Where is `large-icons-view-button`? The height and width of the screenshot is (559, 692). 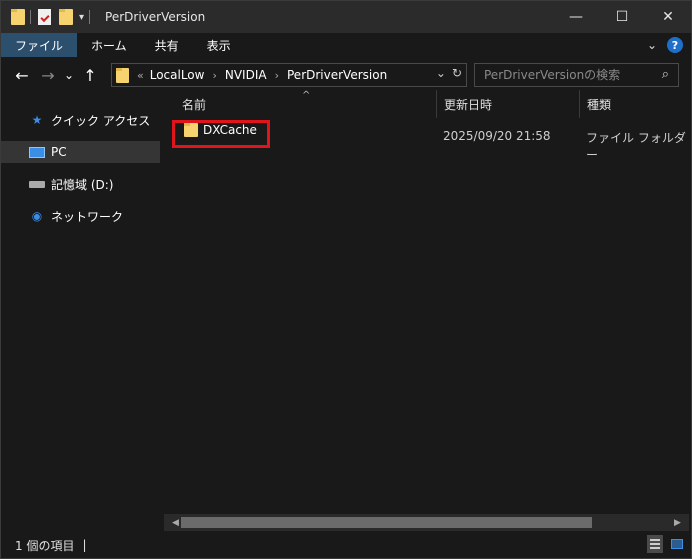 large-icons-view-button is located at coordinates (677, 544).